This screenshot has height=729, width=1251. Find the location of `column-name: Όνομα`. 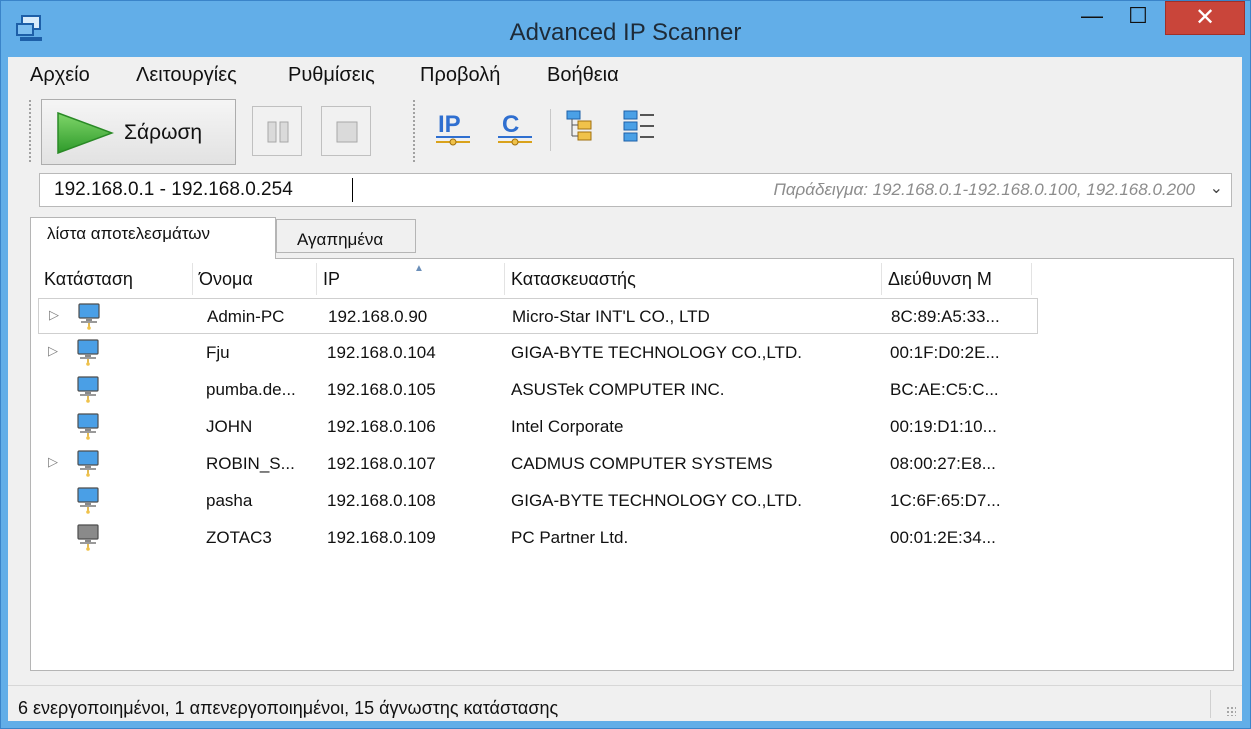

column-name: Όνομα is located at coordinates (255, 279).